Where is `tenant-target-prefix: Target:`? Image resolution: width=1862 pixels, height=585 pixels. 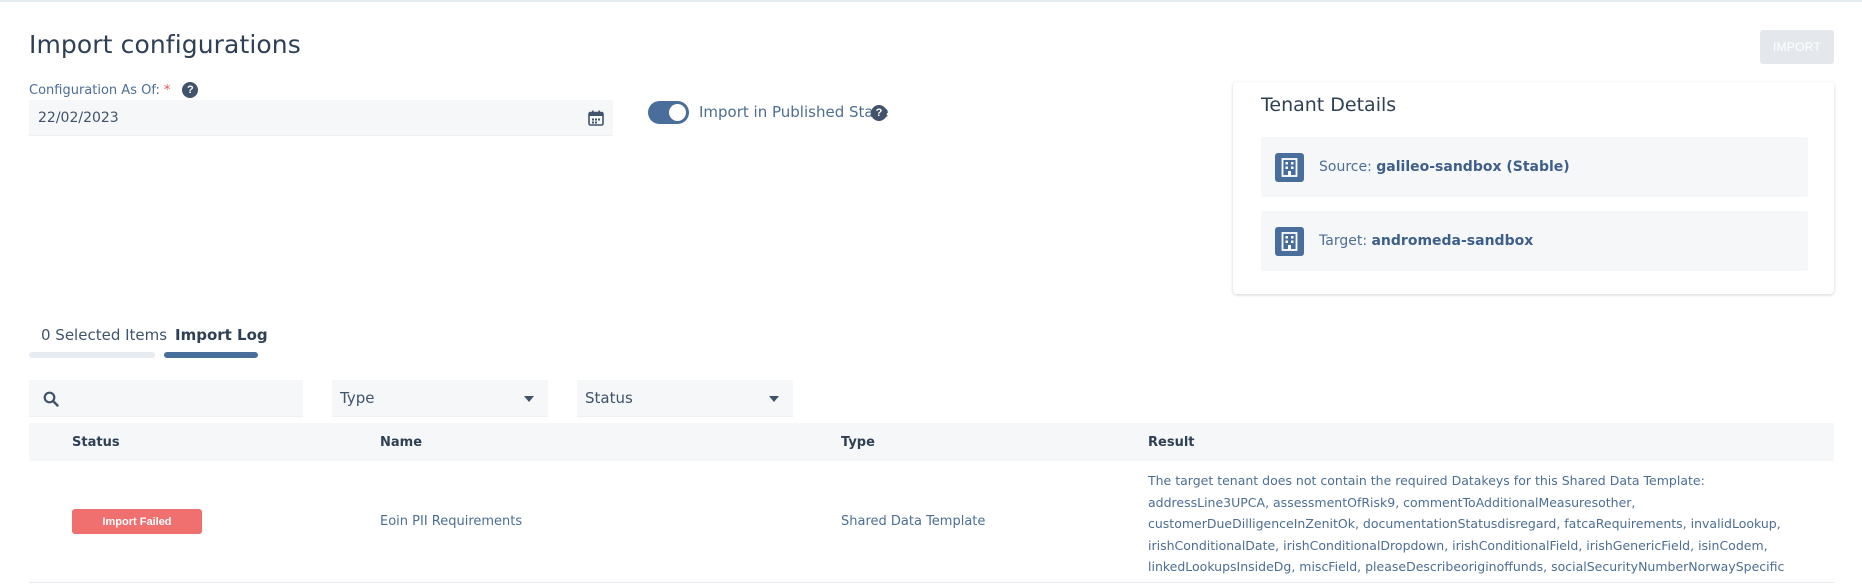
tenant-target-prefix: Target: is located at coordinates (1343, 241).